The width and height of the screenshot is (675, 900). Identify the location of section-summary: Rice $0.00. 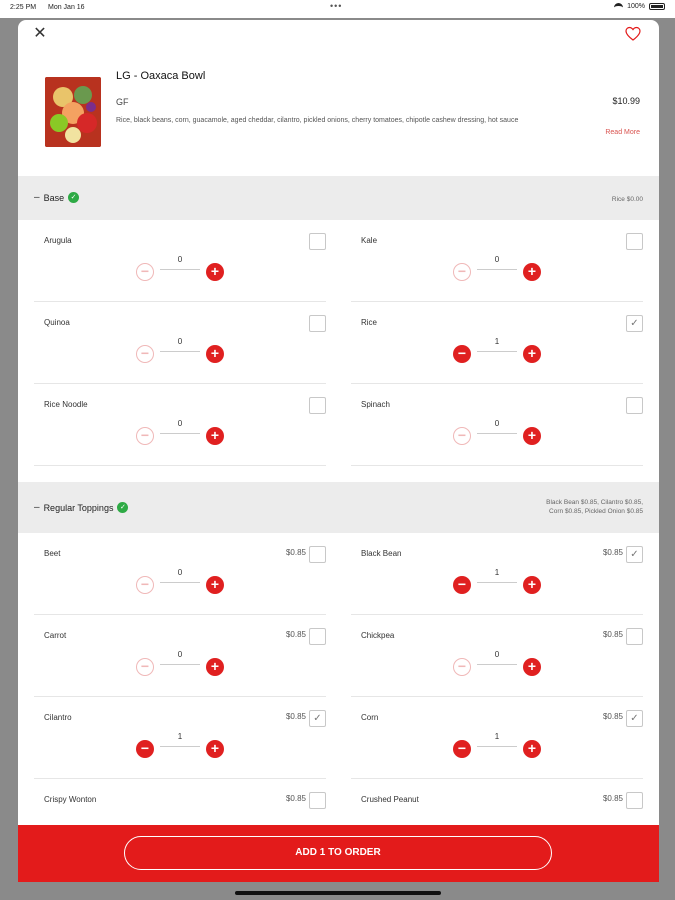
(627, 199).